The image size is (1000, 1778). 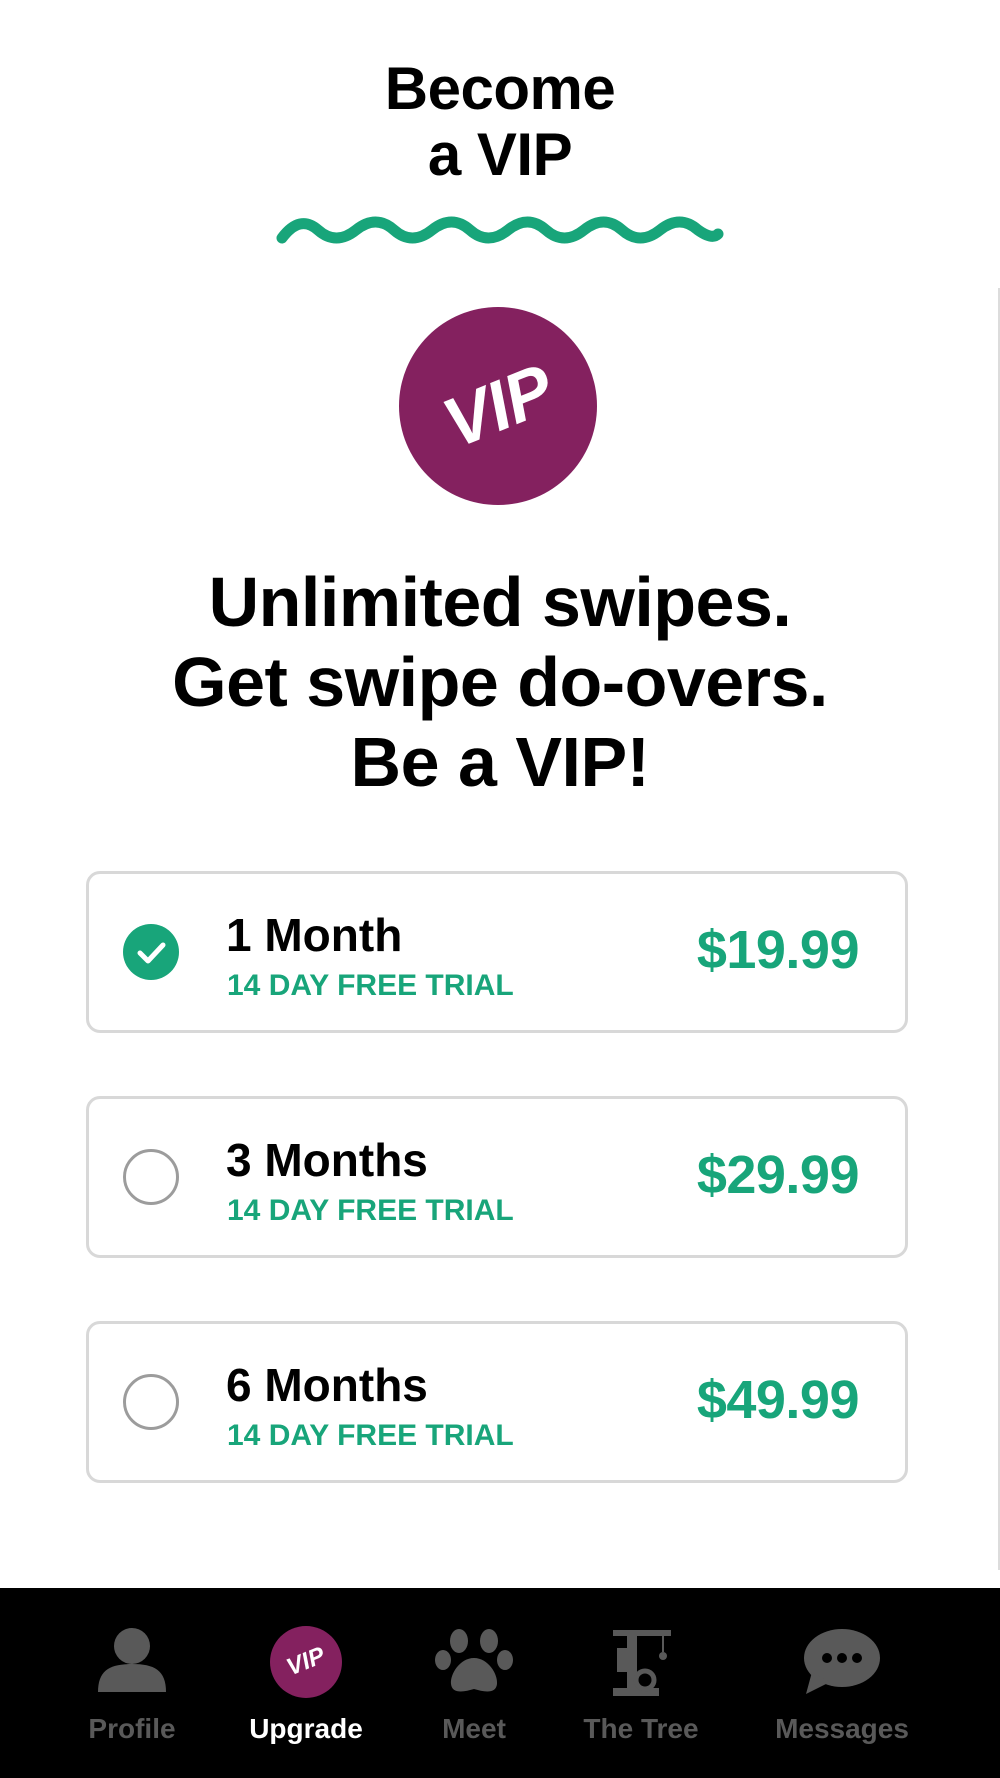 What do you see at coordinates (497, 1177) in the screenshot?
I see `plan-option-3-months: 3 Months 14 DAY FREE TRIAL $29.99` at bounding box center [497, 1177].